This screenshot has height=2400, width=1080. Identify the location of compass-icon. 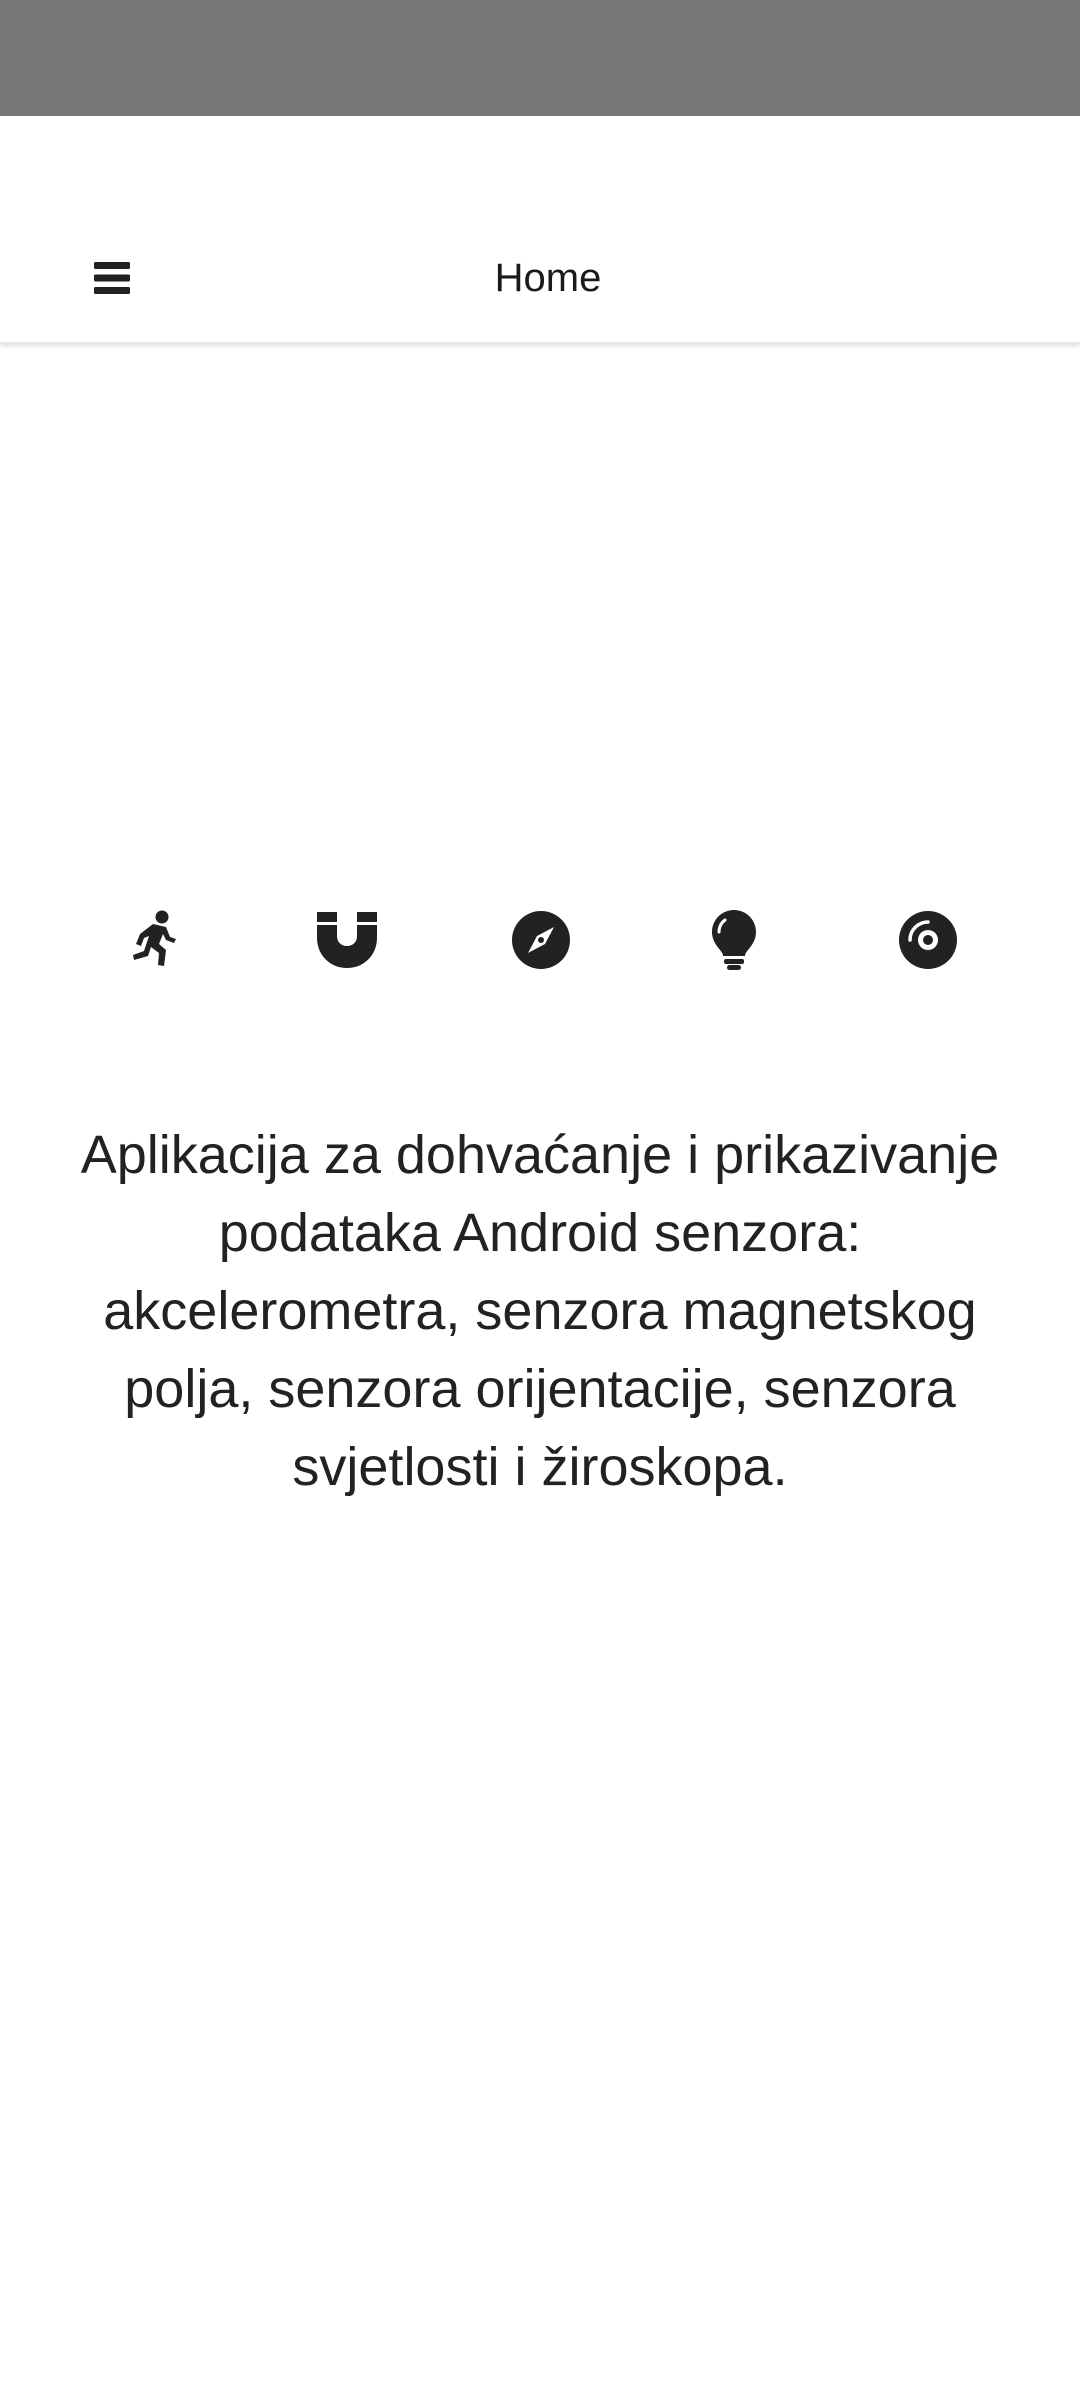
(541, 940).